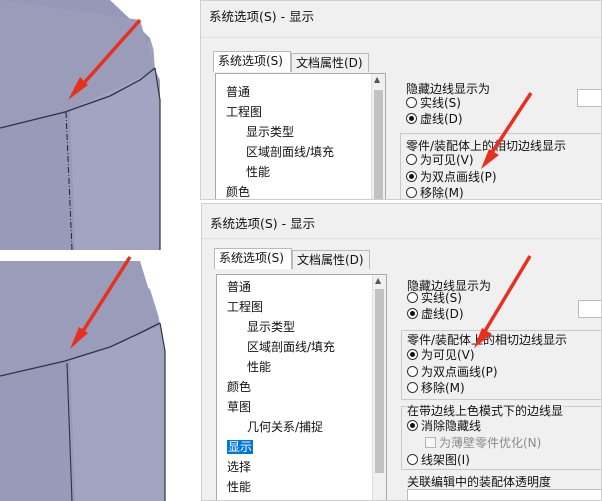  What do you see at coordinates (300, 136) in the screenshot?
I see `options-tree: 普通 工程图 显示类型 区域剖面线/填充 性能 颜色 ▲` at bounding box center [300, 136].